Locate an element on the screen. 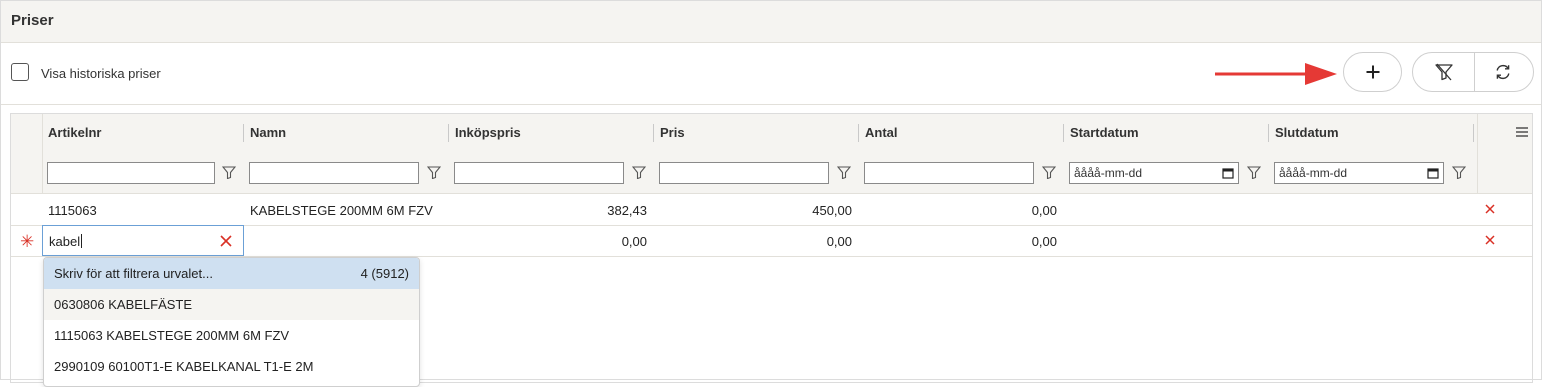  col-header-pris: Pris is located at coordinates (672, 132).